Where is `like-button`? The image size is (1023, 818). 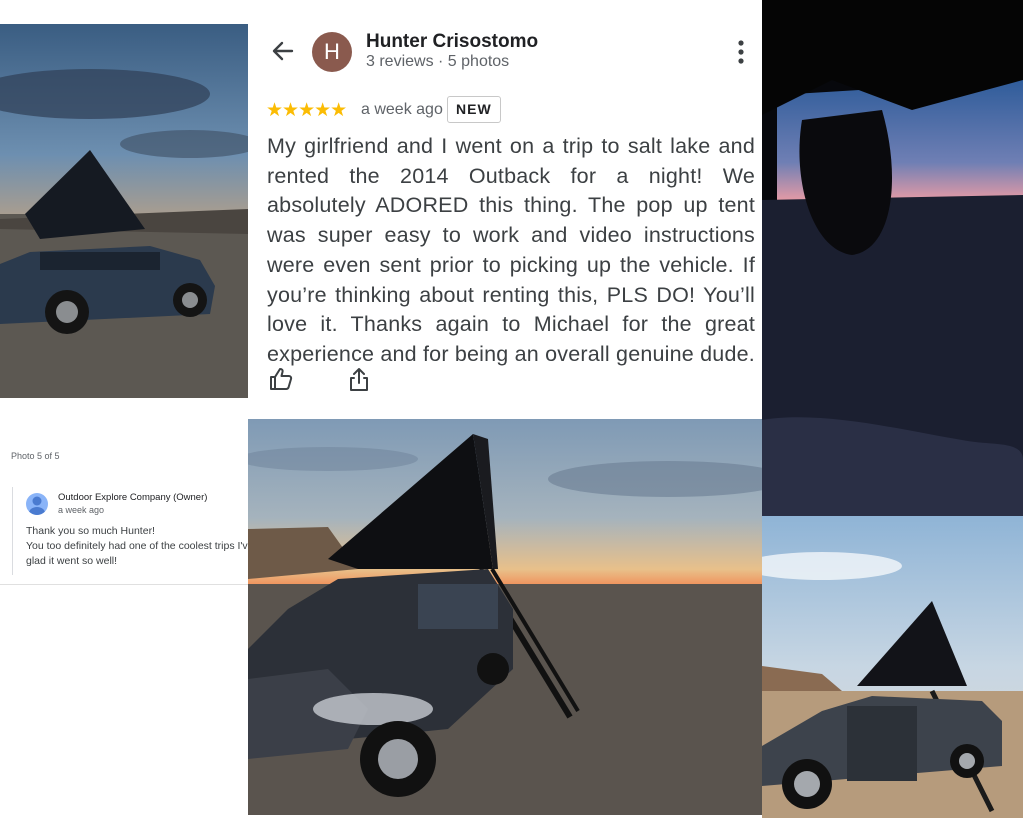 like-button is located at coordinates (281, 379).